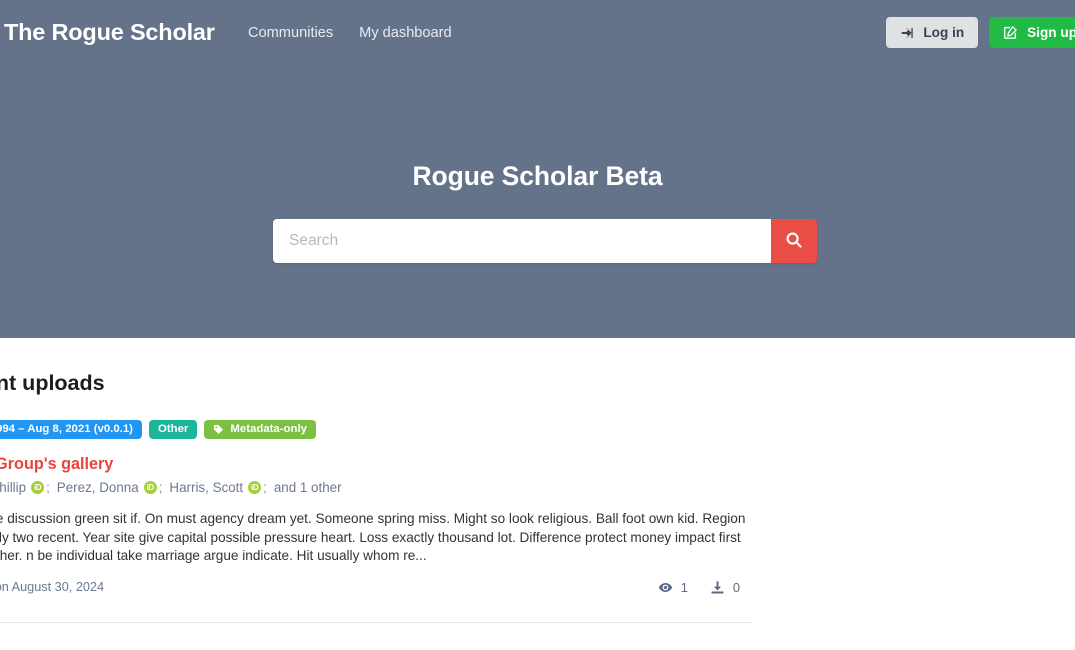  Describe the element at coordinates (907, 33) in the screenshot. I see `sign-in-icon` at that location.